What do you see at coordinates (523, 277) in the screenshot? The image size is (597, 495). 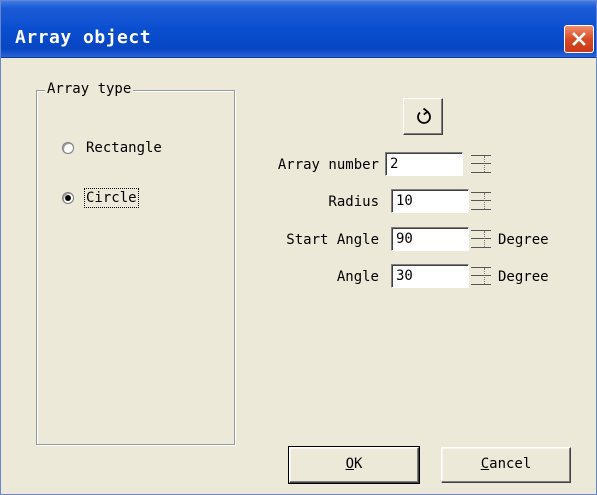 I see `angle-unit: Degree` at bounding box center [523, 277].